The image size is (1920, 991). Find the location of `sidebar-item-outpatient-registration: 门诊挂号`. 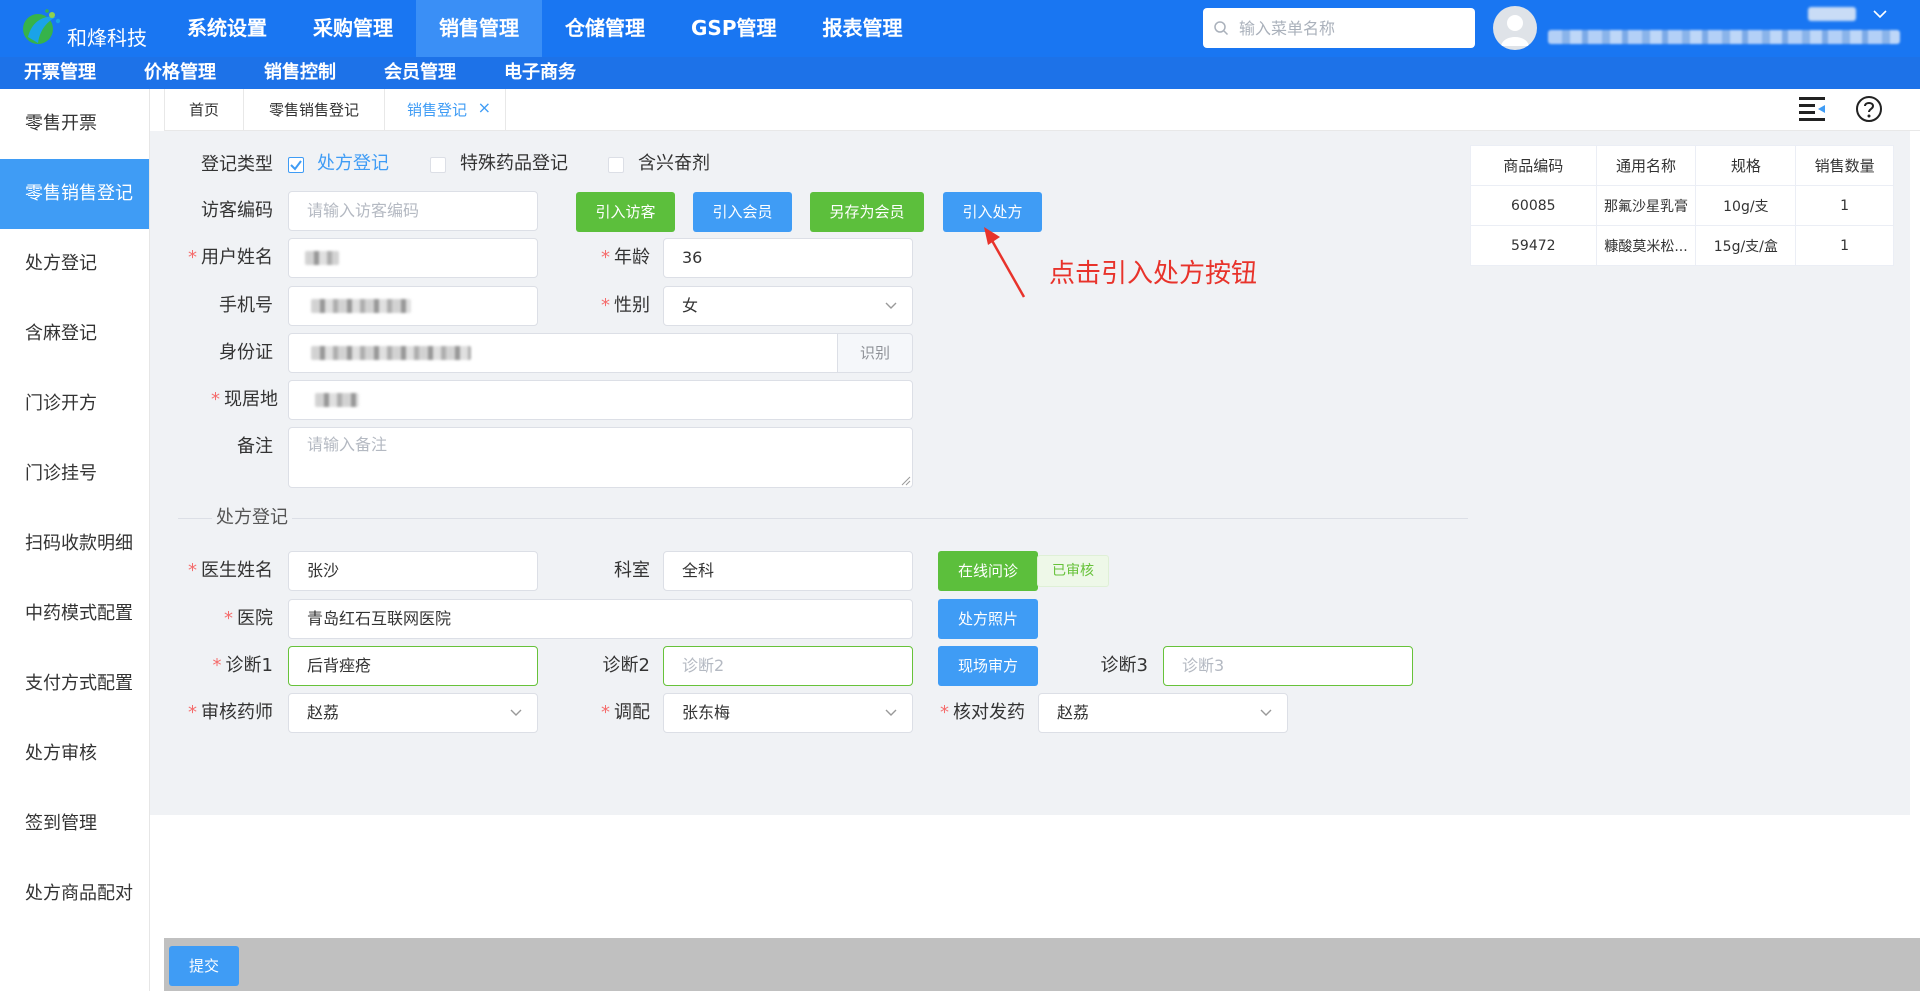

sidebar-item-outpatient-registration: 门诊挂号 is located at coordinates (74, 474).